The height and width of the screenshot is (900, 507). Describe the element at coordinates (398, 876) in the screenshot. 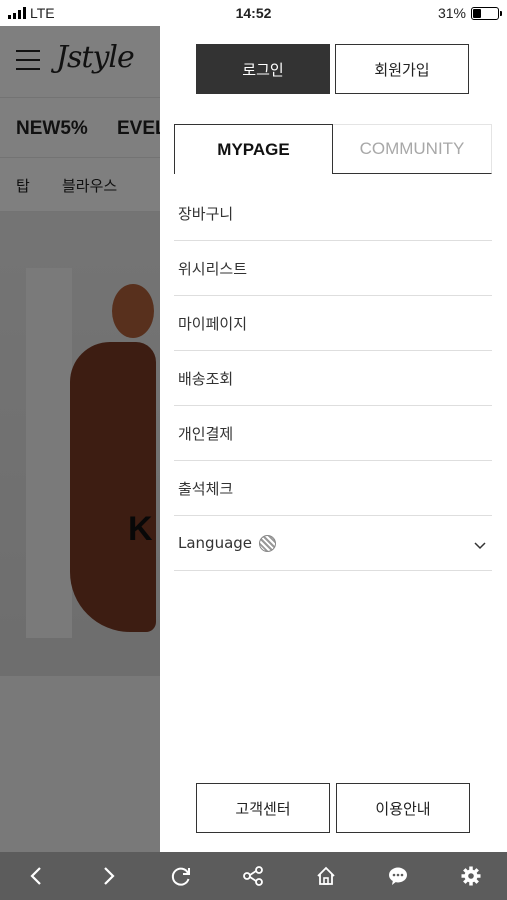

I see `chat-icon` at that location.